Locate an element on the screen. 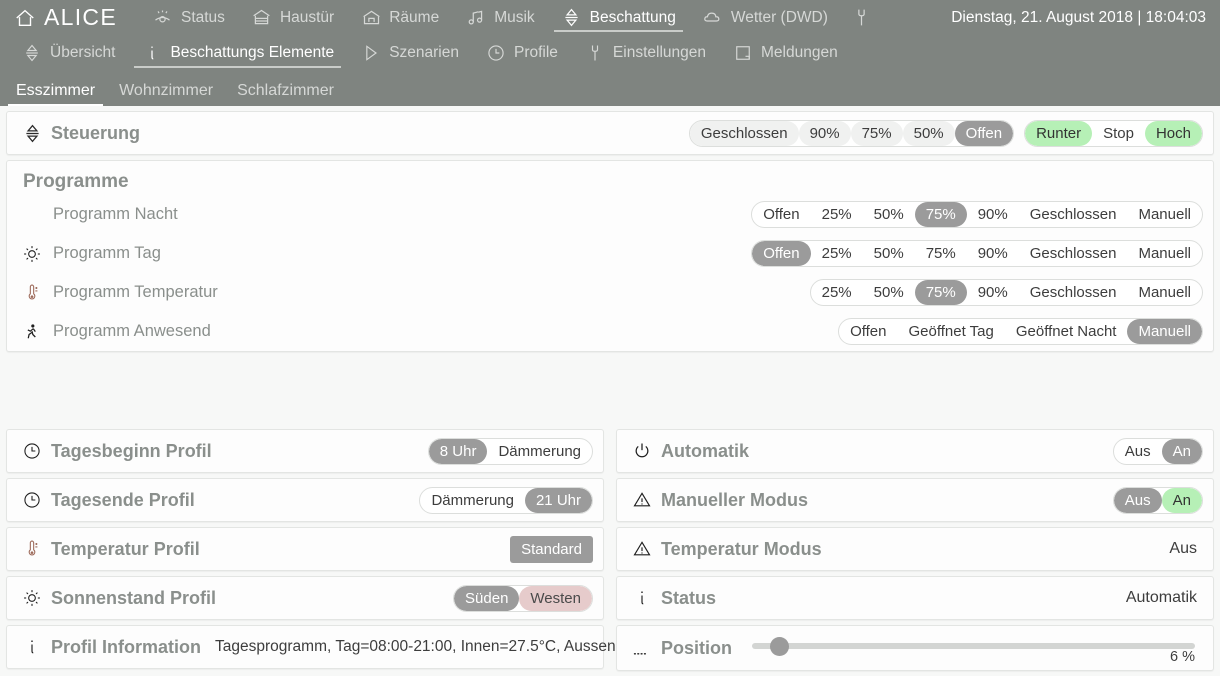 The image size is (1220, 676). pill-sueden: Süden is located at coordinates (487, 598).